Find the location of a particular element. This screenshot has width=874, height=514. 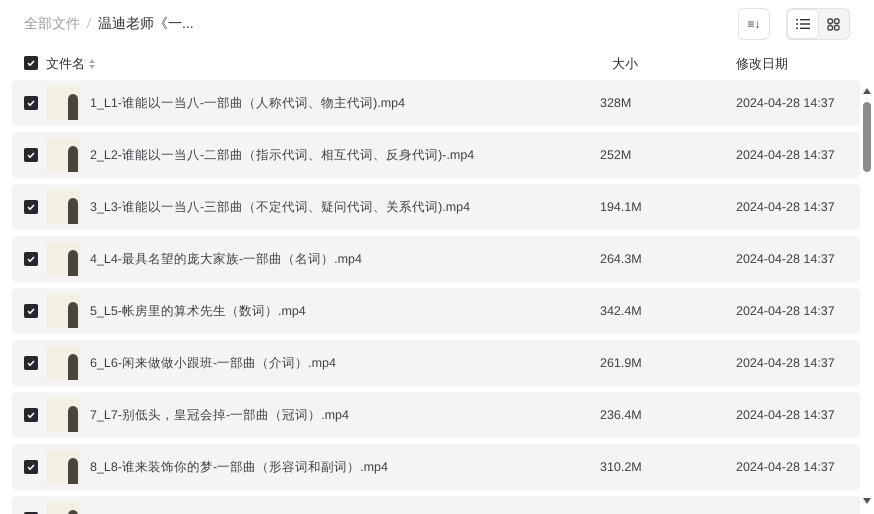

file-size: 264.3M is located at coordinates (621, 259).